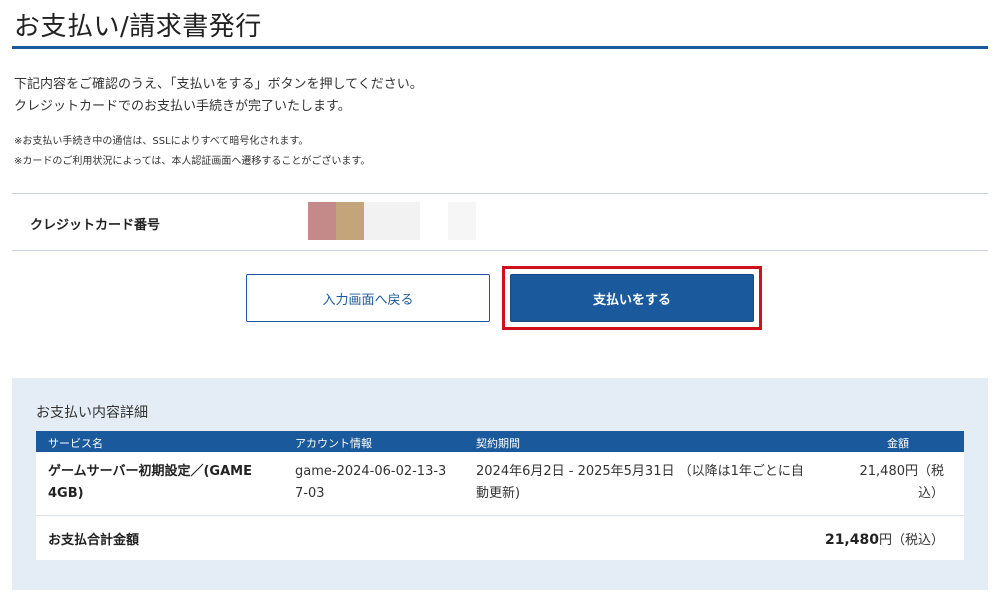 The width and height of the screenshot is (1002, 604). Describe the element at coordinates (138, 27) in the screenshot. I see `page-title: お支払い/請求書発行` at that location.